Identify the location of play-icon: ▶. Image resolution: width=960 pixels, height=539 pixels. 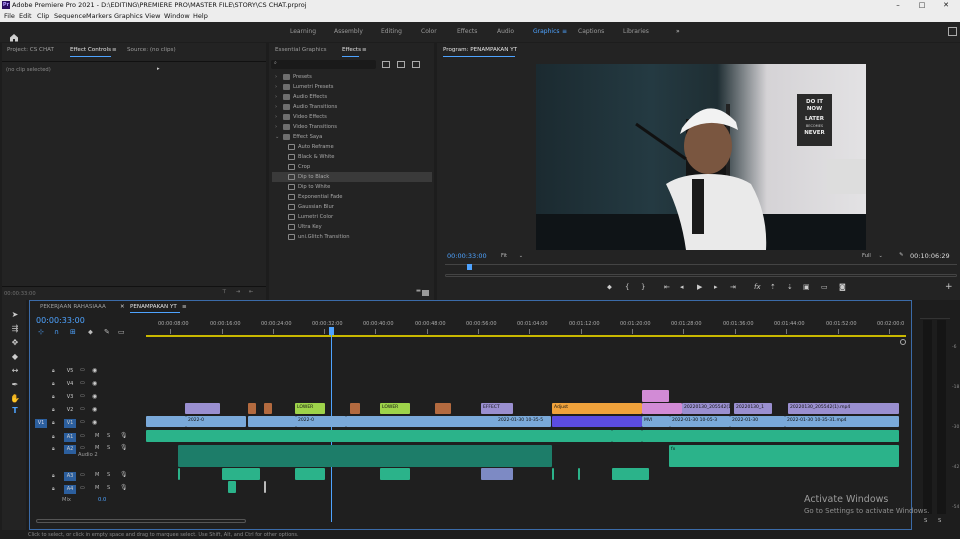
(699, 287).